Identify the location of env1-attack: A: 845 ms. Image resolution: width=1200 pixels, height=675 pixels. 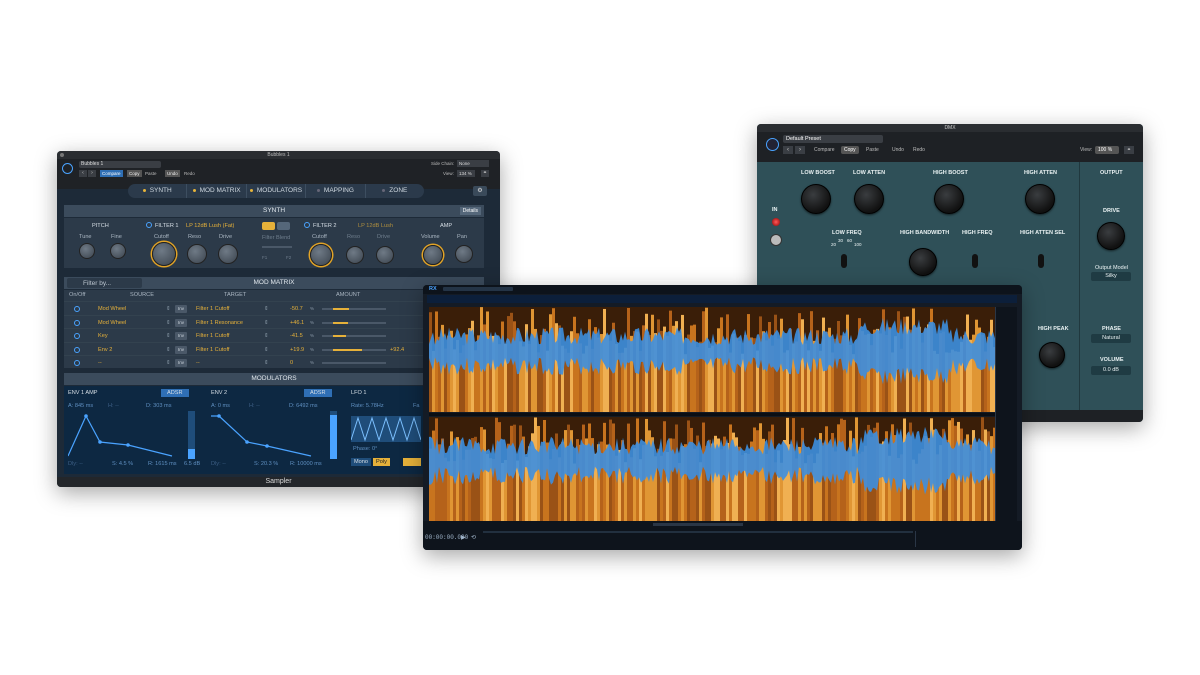
(80, 406).